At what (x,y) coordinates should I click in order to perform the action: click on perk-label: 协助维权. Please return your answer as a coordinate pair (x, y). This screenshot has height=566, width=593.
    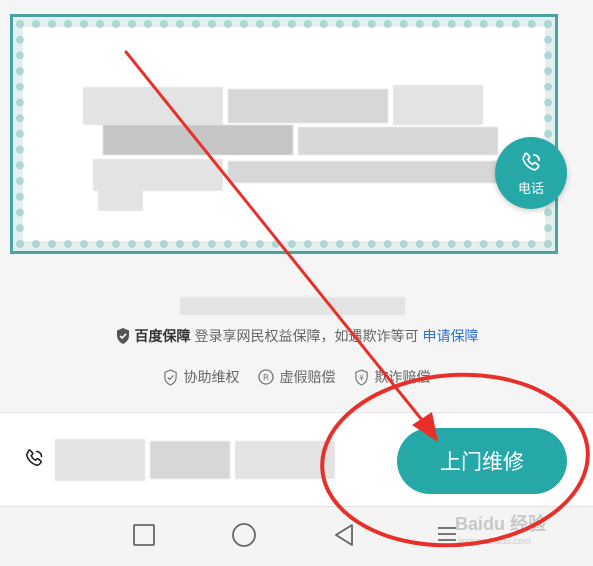
    Looking at the image, I should click on (211, 378).